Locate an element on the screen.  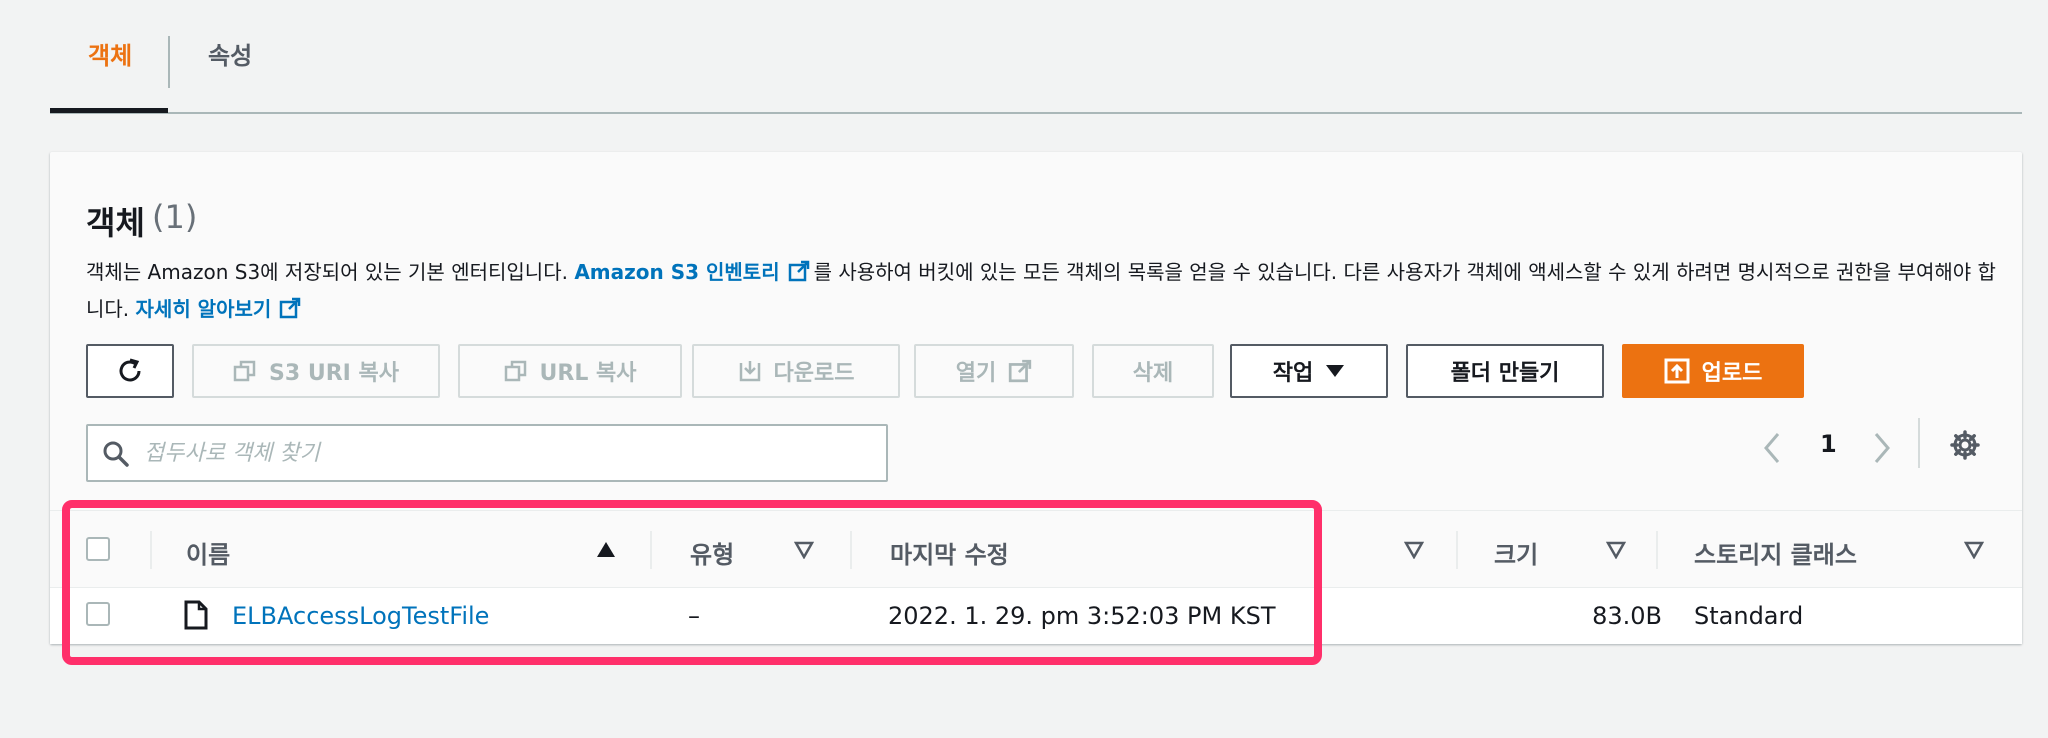
column-header-type: 유형 is located at coordinates (712, 552).